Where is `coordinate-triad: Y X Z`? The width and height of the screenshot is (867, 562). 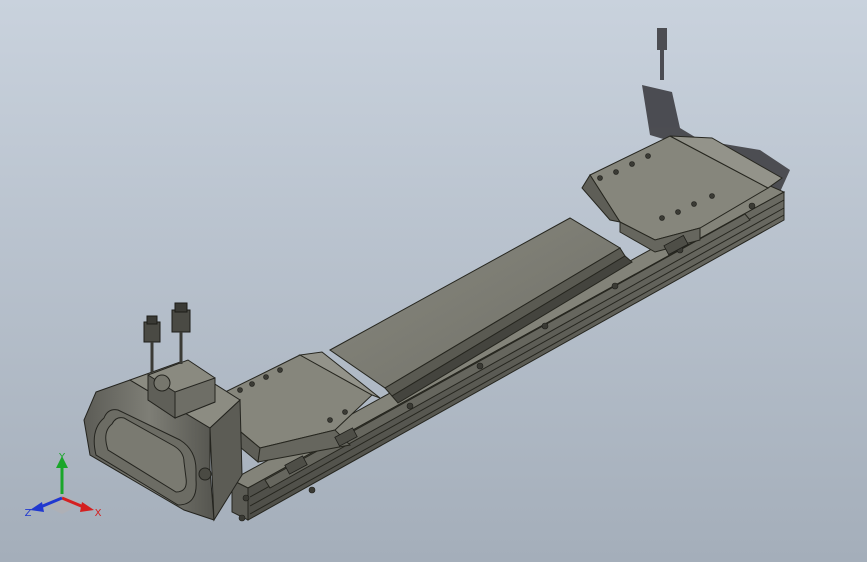
coordinate-triad: Y X Z is located at coordinates (63, 485).